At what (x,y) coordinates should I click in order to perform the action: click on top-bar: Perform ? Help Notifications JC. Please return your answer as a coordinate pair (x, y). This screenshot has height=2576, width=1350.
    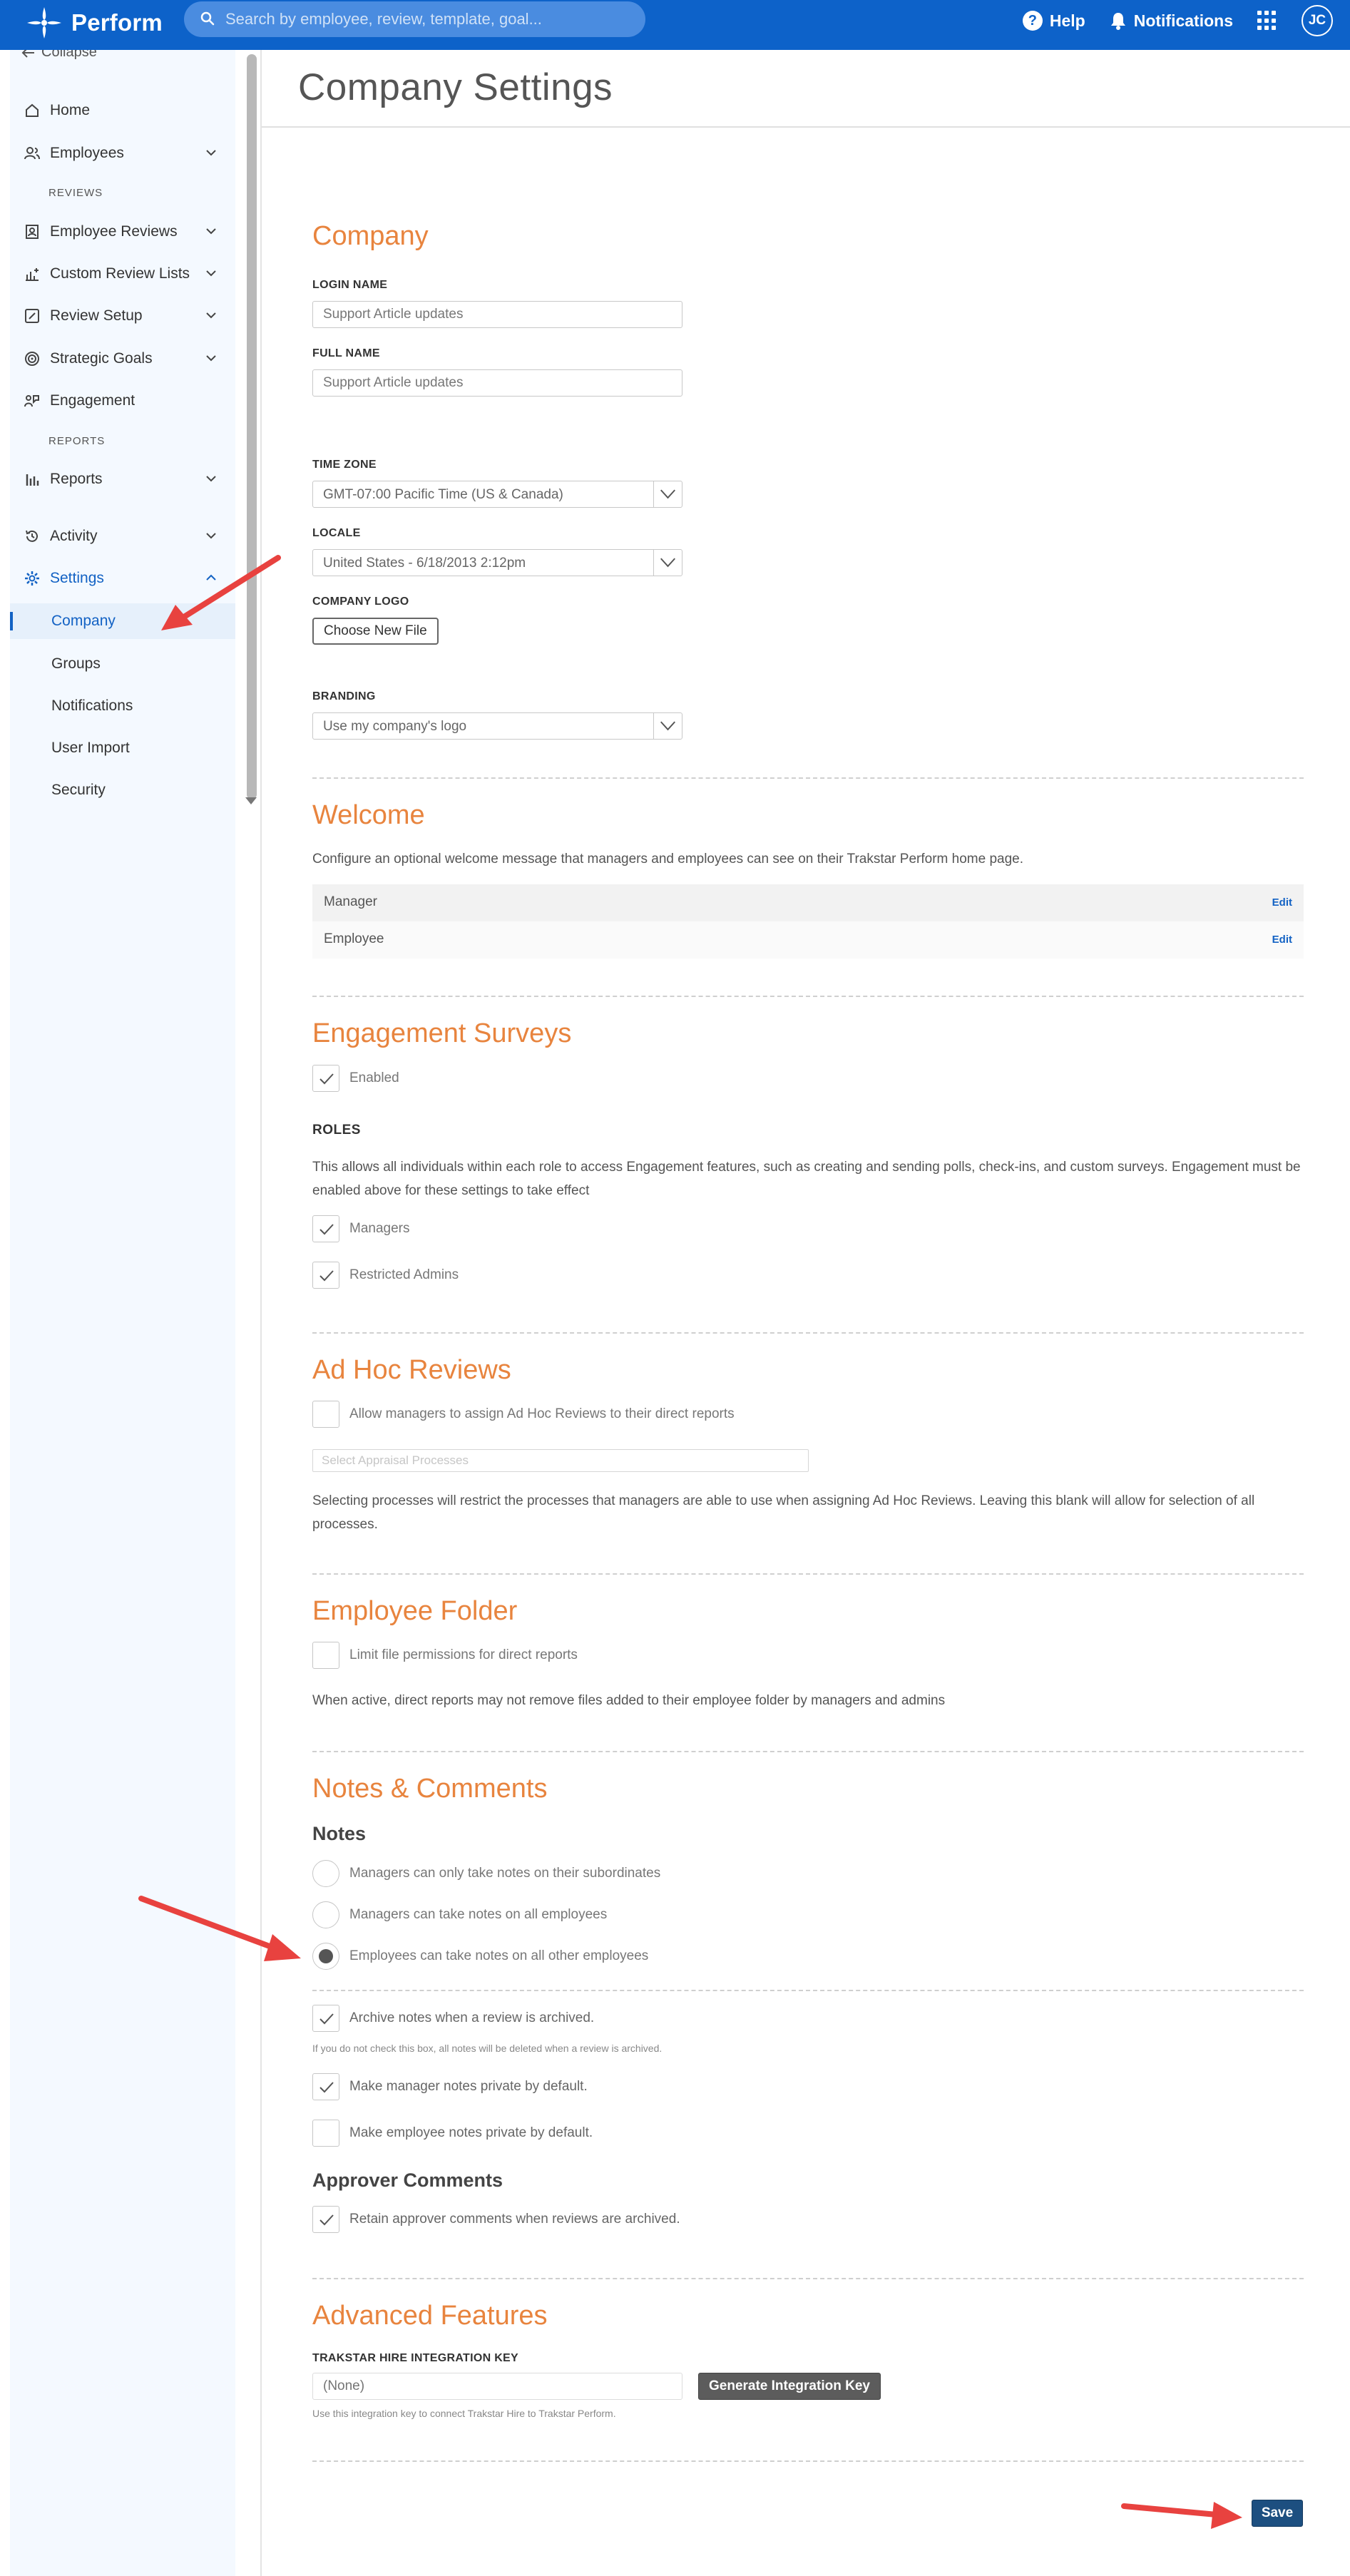
    Looking at the image, I should click on (675, 25).